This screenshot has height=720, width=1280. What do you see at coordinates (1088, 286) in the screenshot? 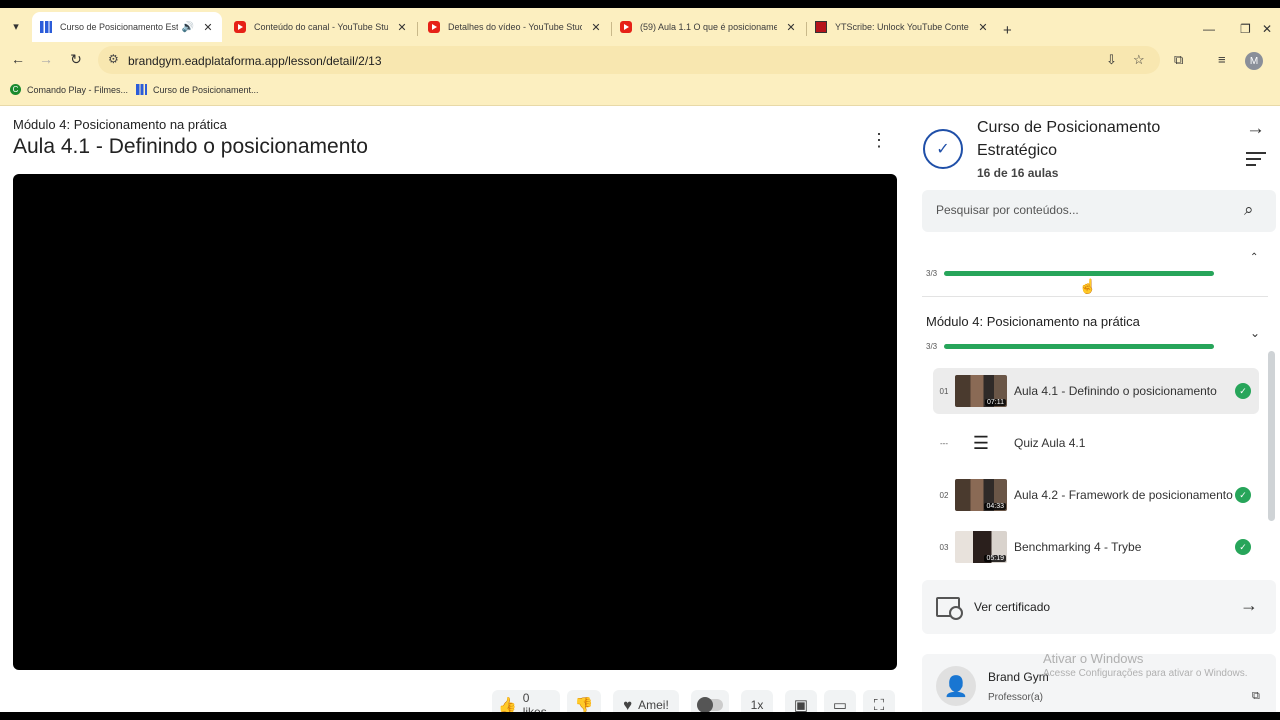
I see `hand-cursor-icon: ☝` at bounding box center [1088, 286].